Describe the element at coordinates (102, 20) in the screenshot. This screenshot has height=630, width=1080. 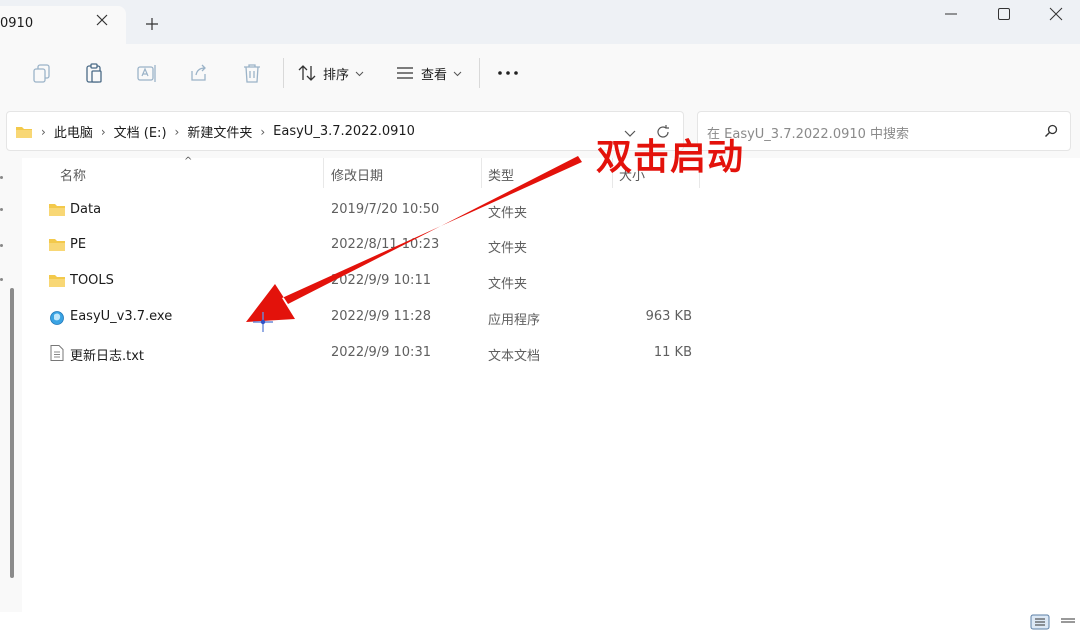
I see `close-tab-icon` at that location.